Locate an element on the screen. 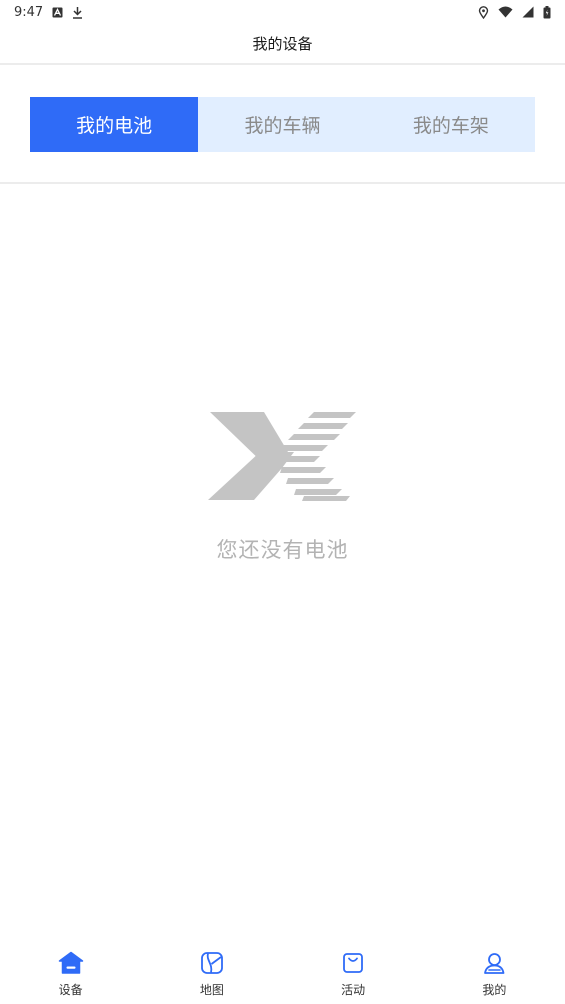 The width and height of the screenshot is (565, 1004). nav-item-map: 地图 is located at coordinates (212, 969).